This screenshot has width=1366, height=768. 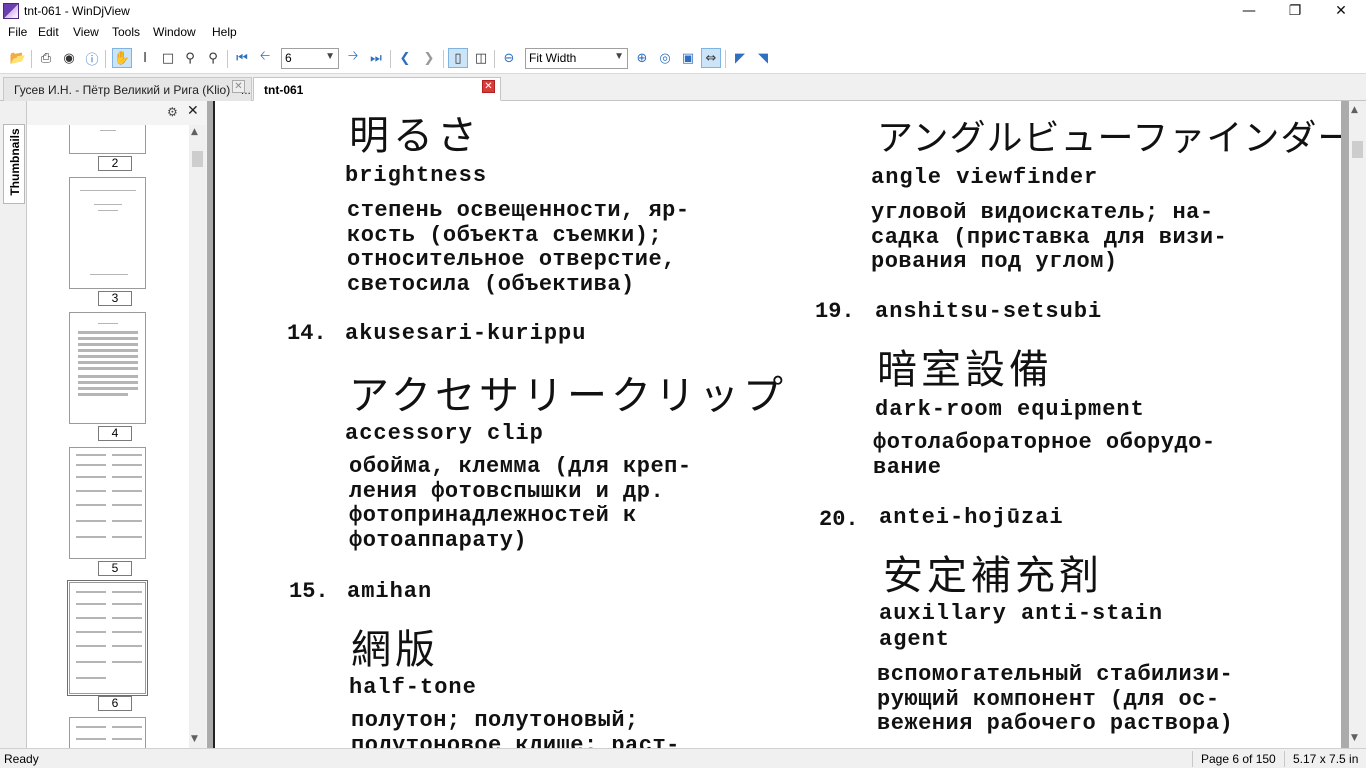 What do you see at coordinates (377, 89) in the screenshot?
I see `tab-tnt-061: tnt-061` at bounding box center [377, 89].